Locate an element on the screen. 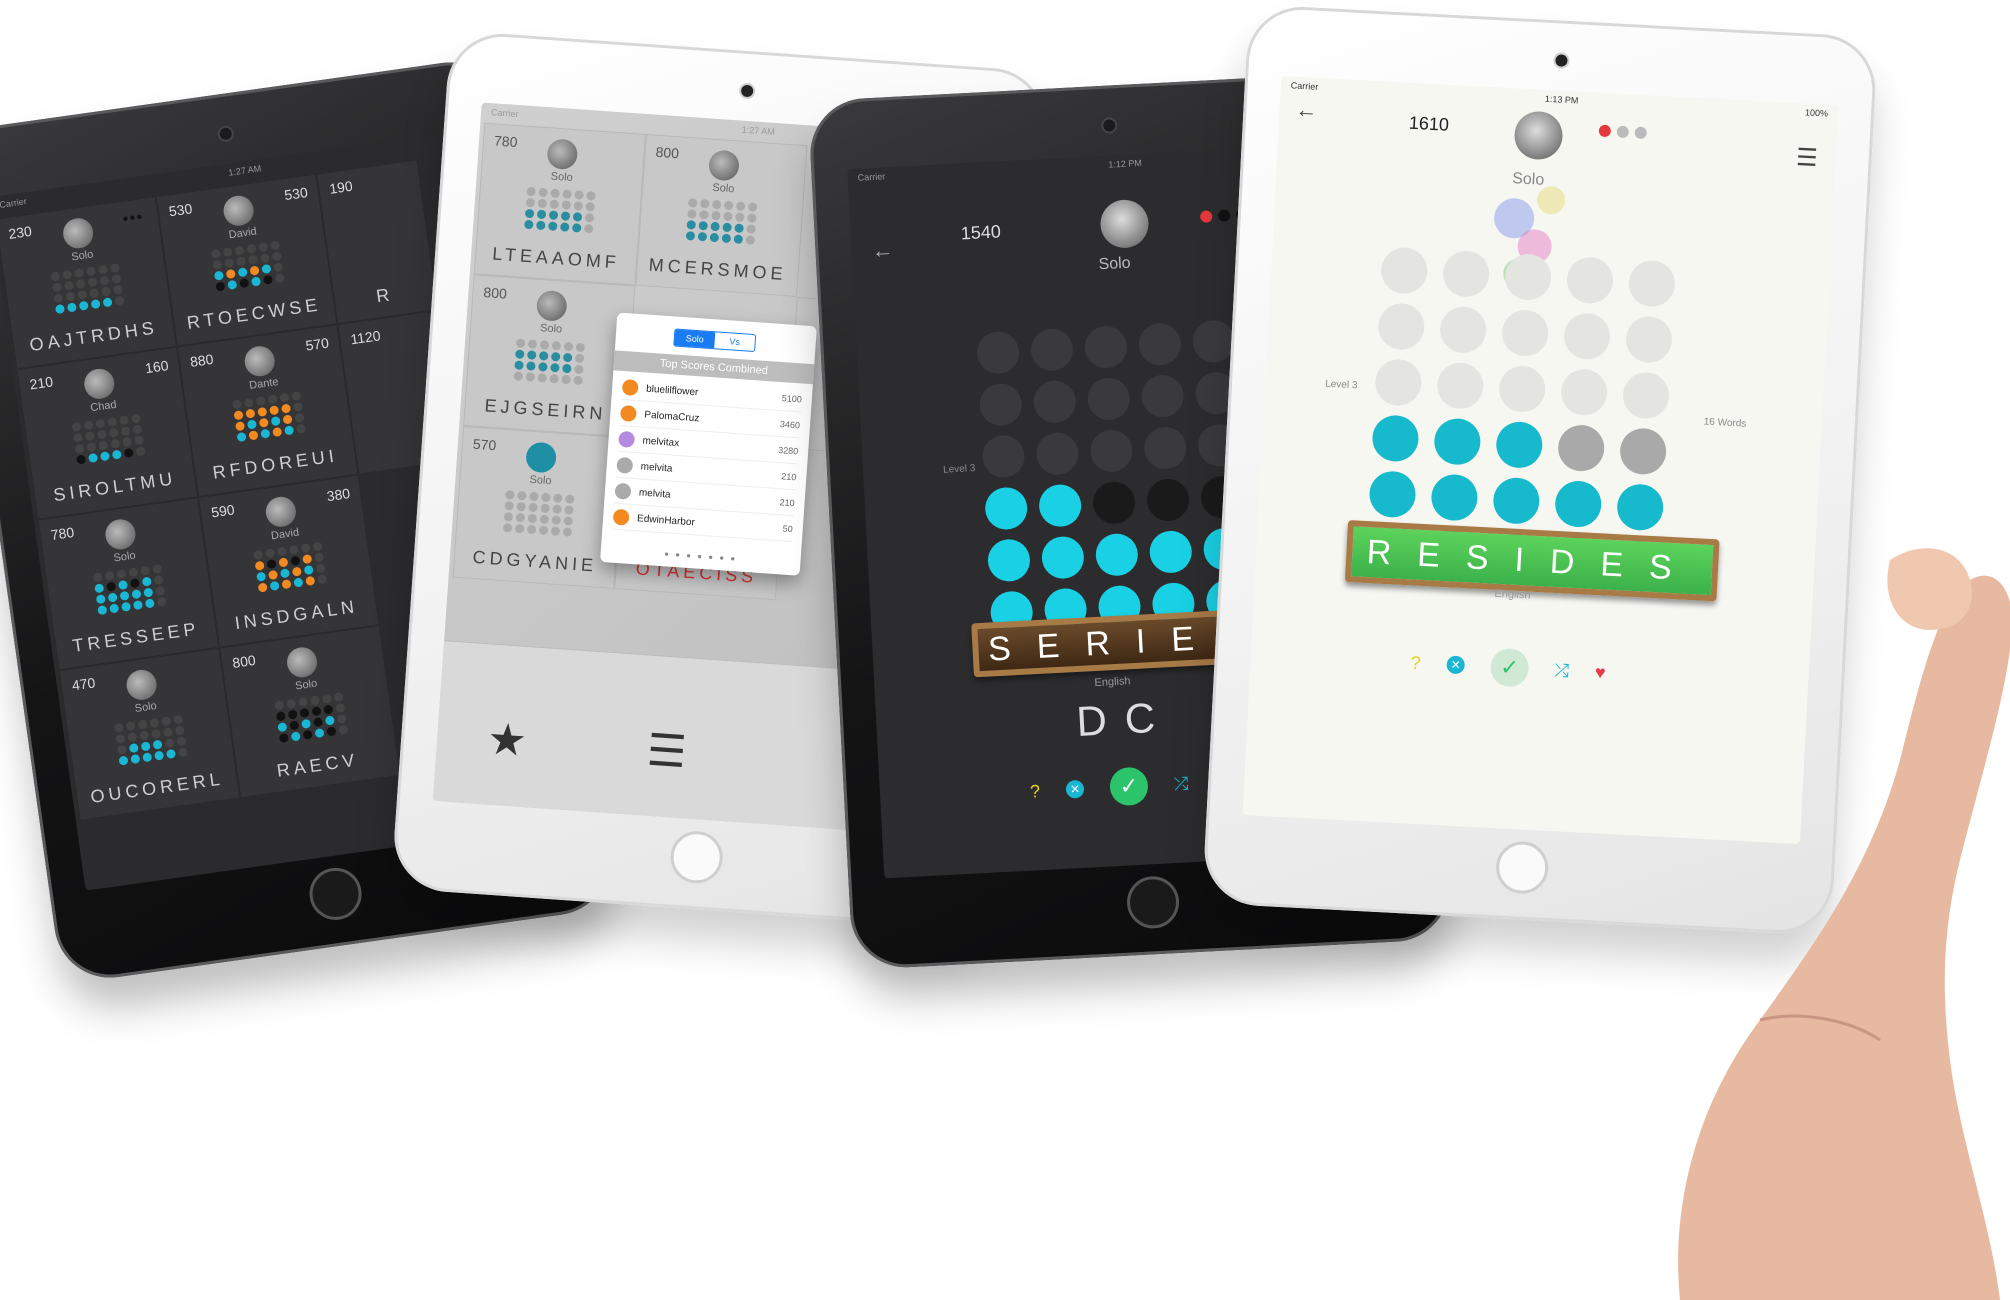  game-score: 1610 is located at coordinates (1429, 123).